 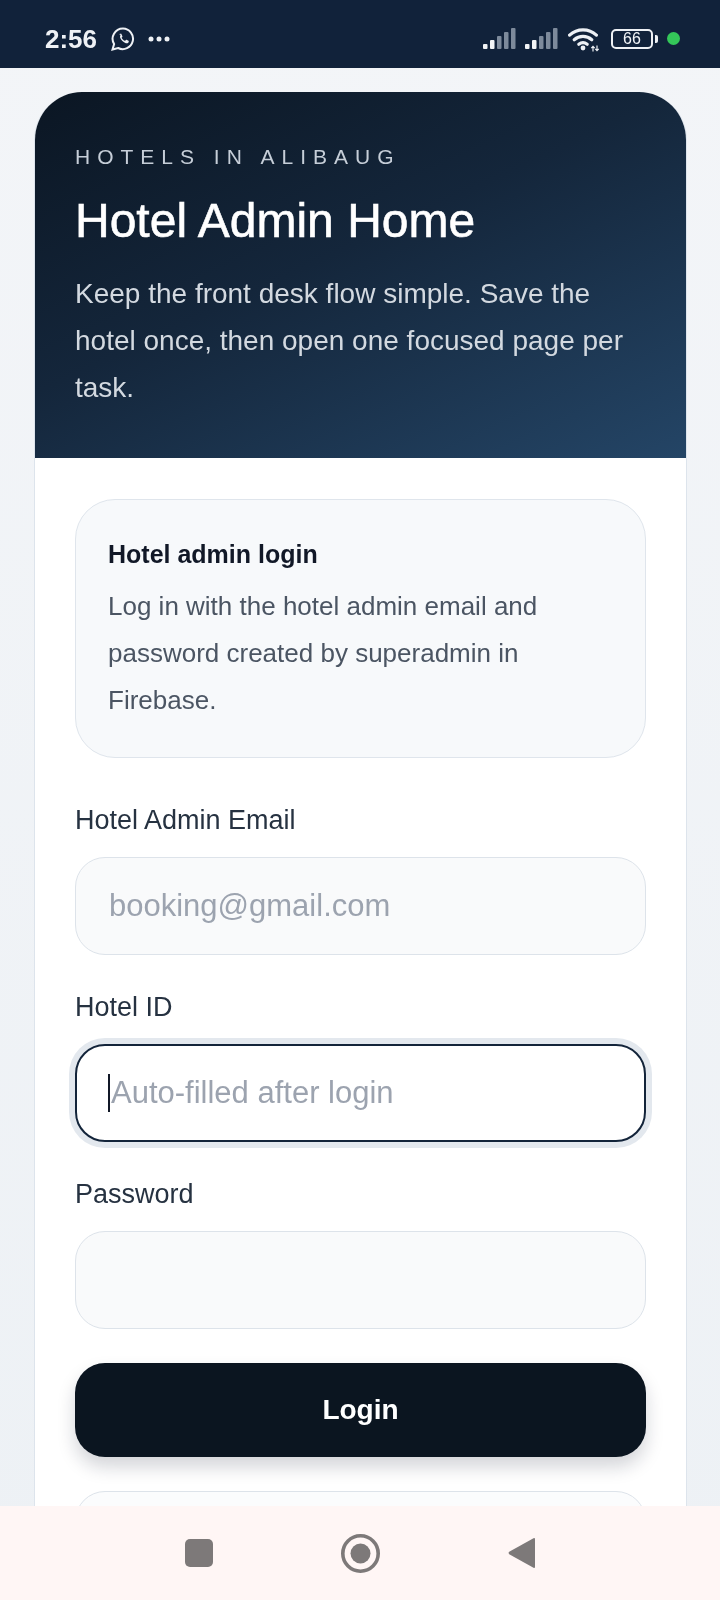 I want to click on back-icon, so click(x=521, y=1553).